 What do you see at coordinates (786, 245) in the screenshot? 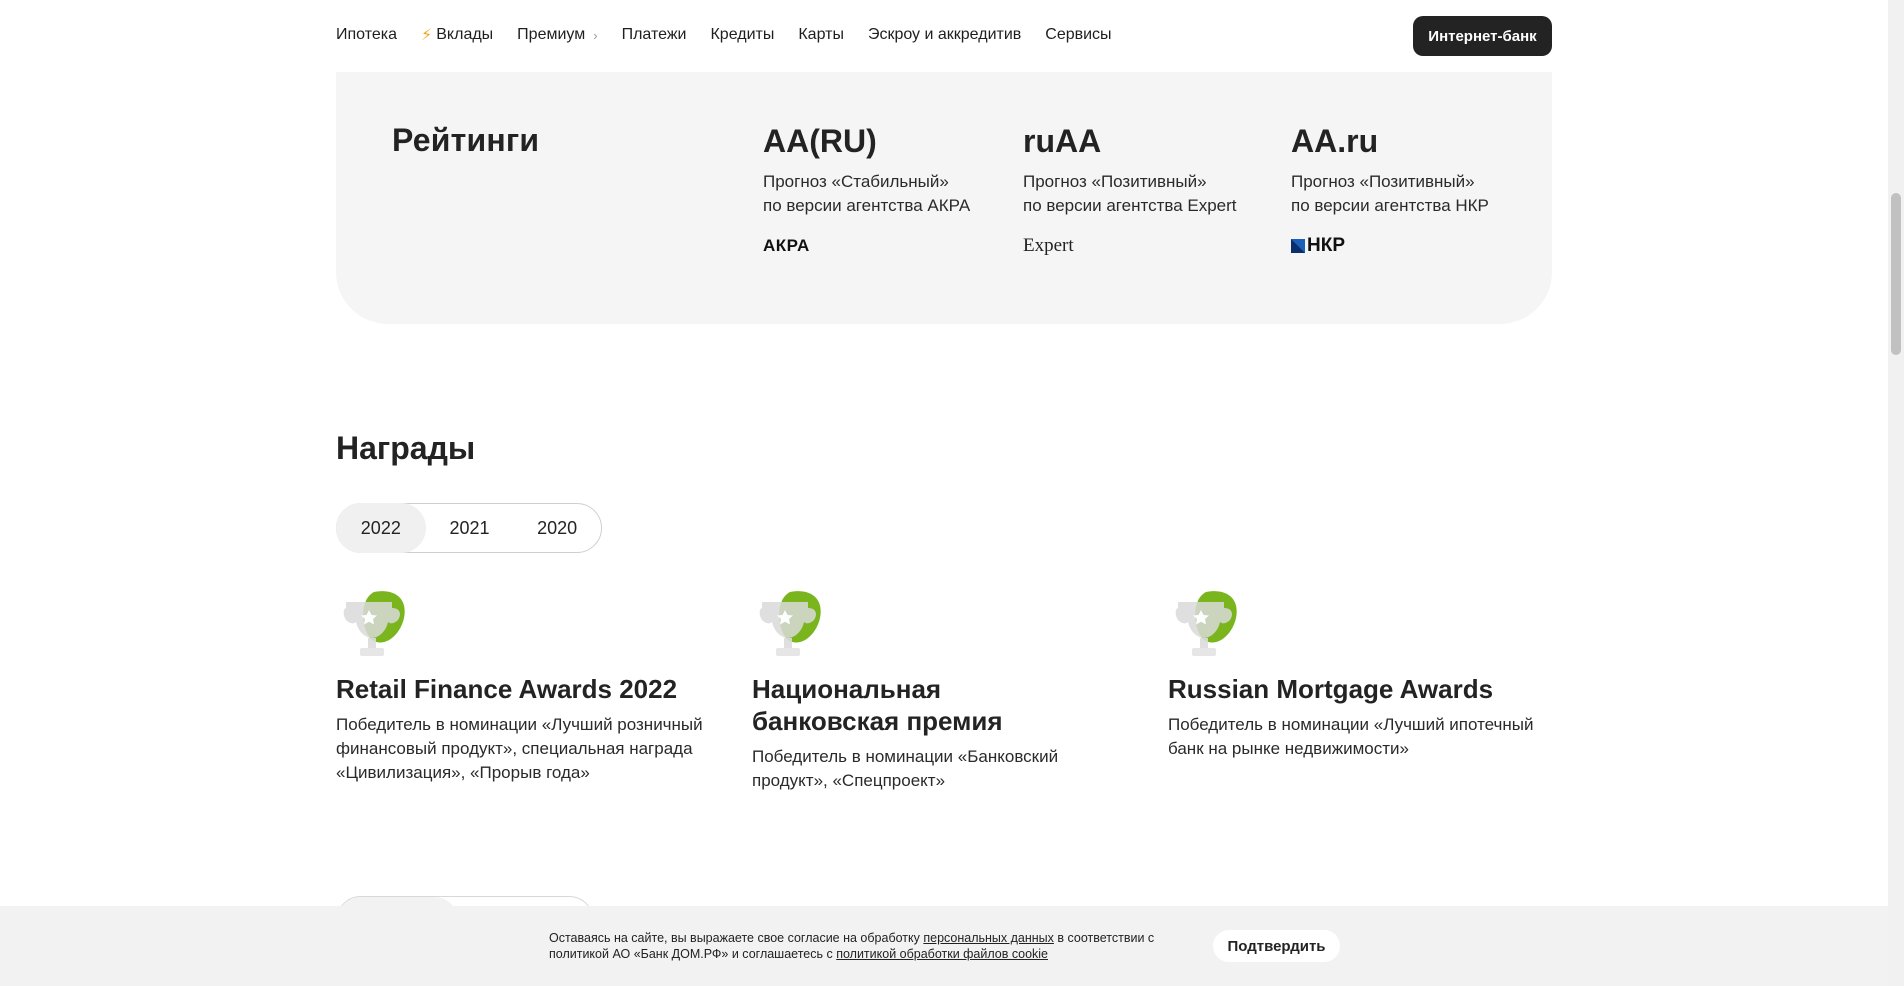
I see `akra-logo-text: АКРА` at bounding box center [786, 245].